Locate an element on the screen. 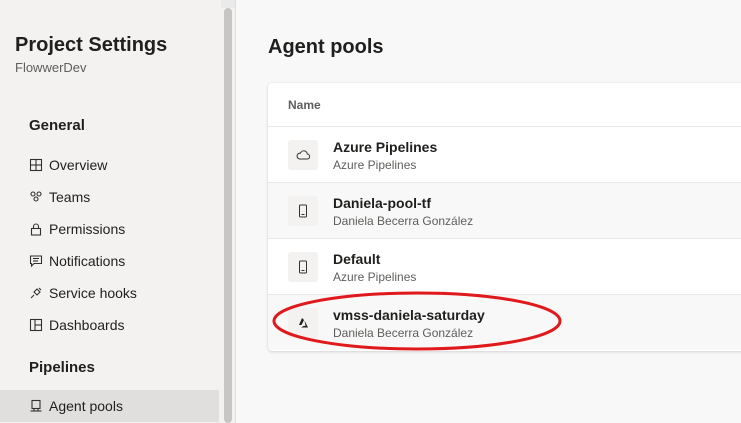 The image size is (741, 423). sidebar-item-label: Permissions is located at coordinates (87, 229).